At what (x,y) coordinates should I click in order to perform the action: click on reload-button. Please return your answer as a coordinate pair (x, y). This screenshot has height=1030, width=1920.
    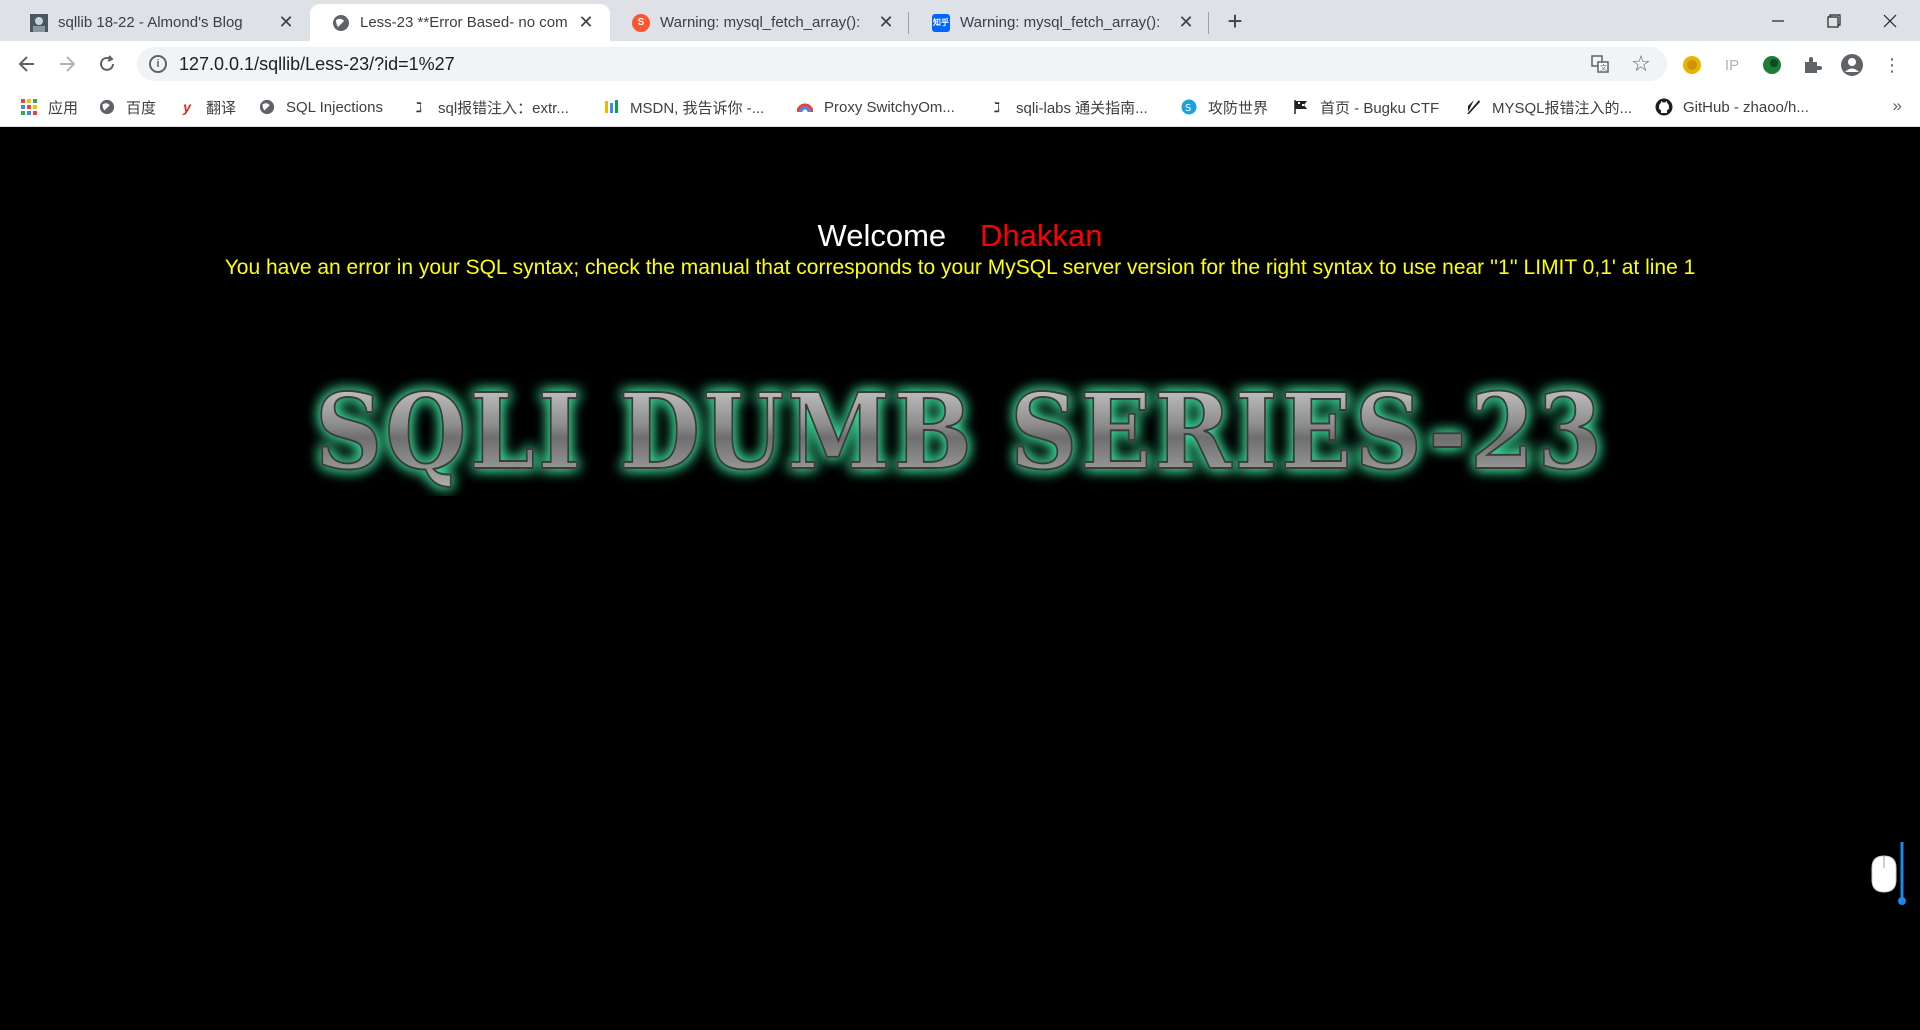
    Looking at the image, I should click on (107, 64).